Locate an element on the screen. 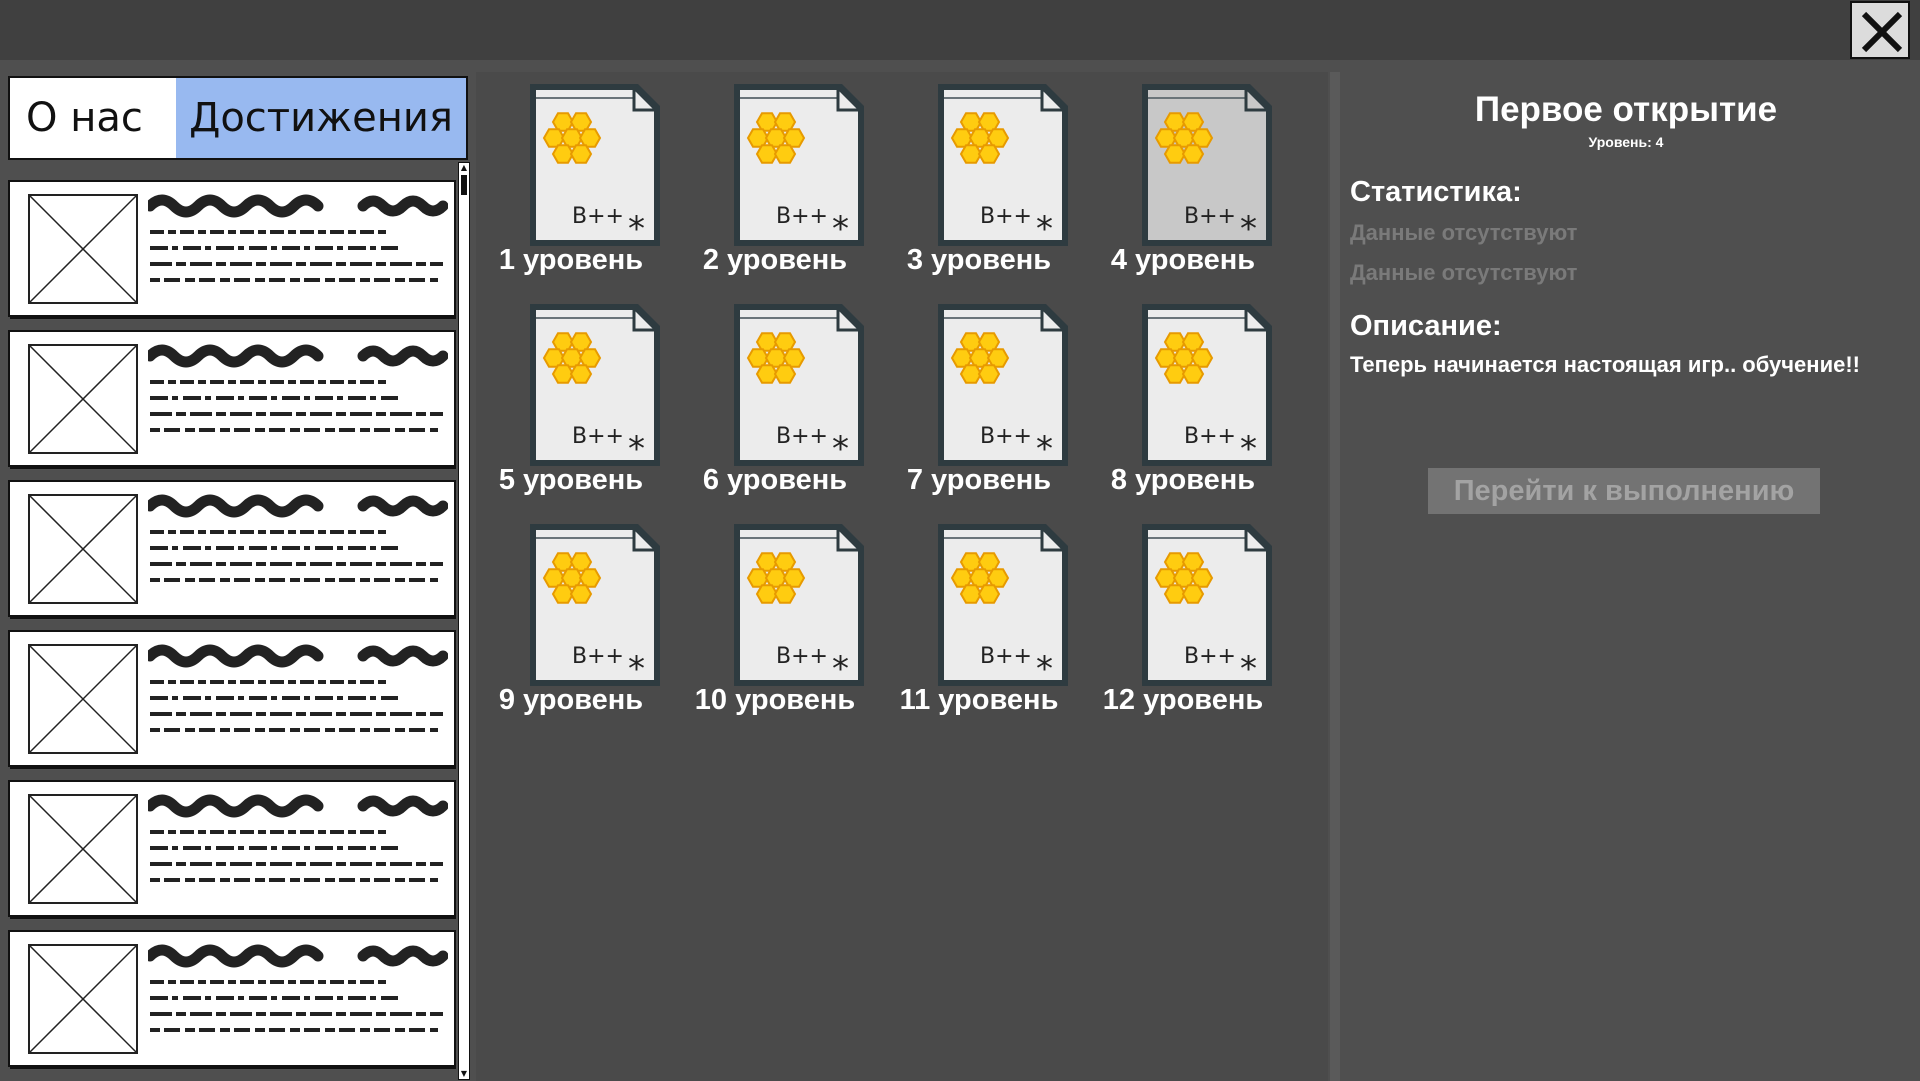 The image size is (1920, 1081). tab-about: О нас is located at coordinates (93, 118).